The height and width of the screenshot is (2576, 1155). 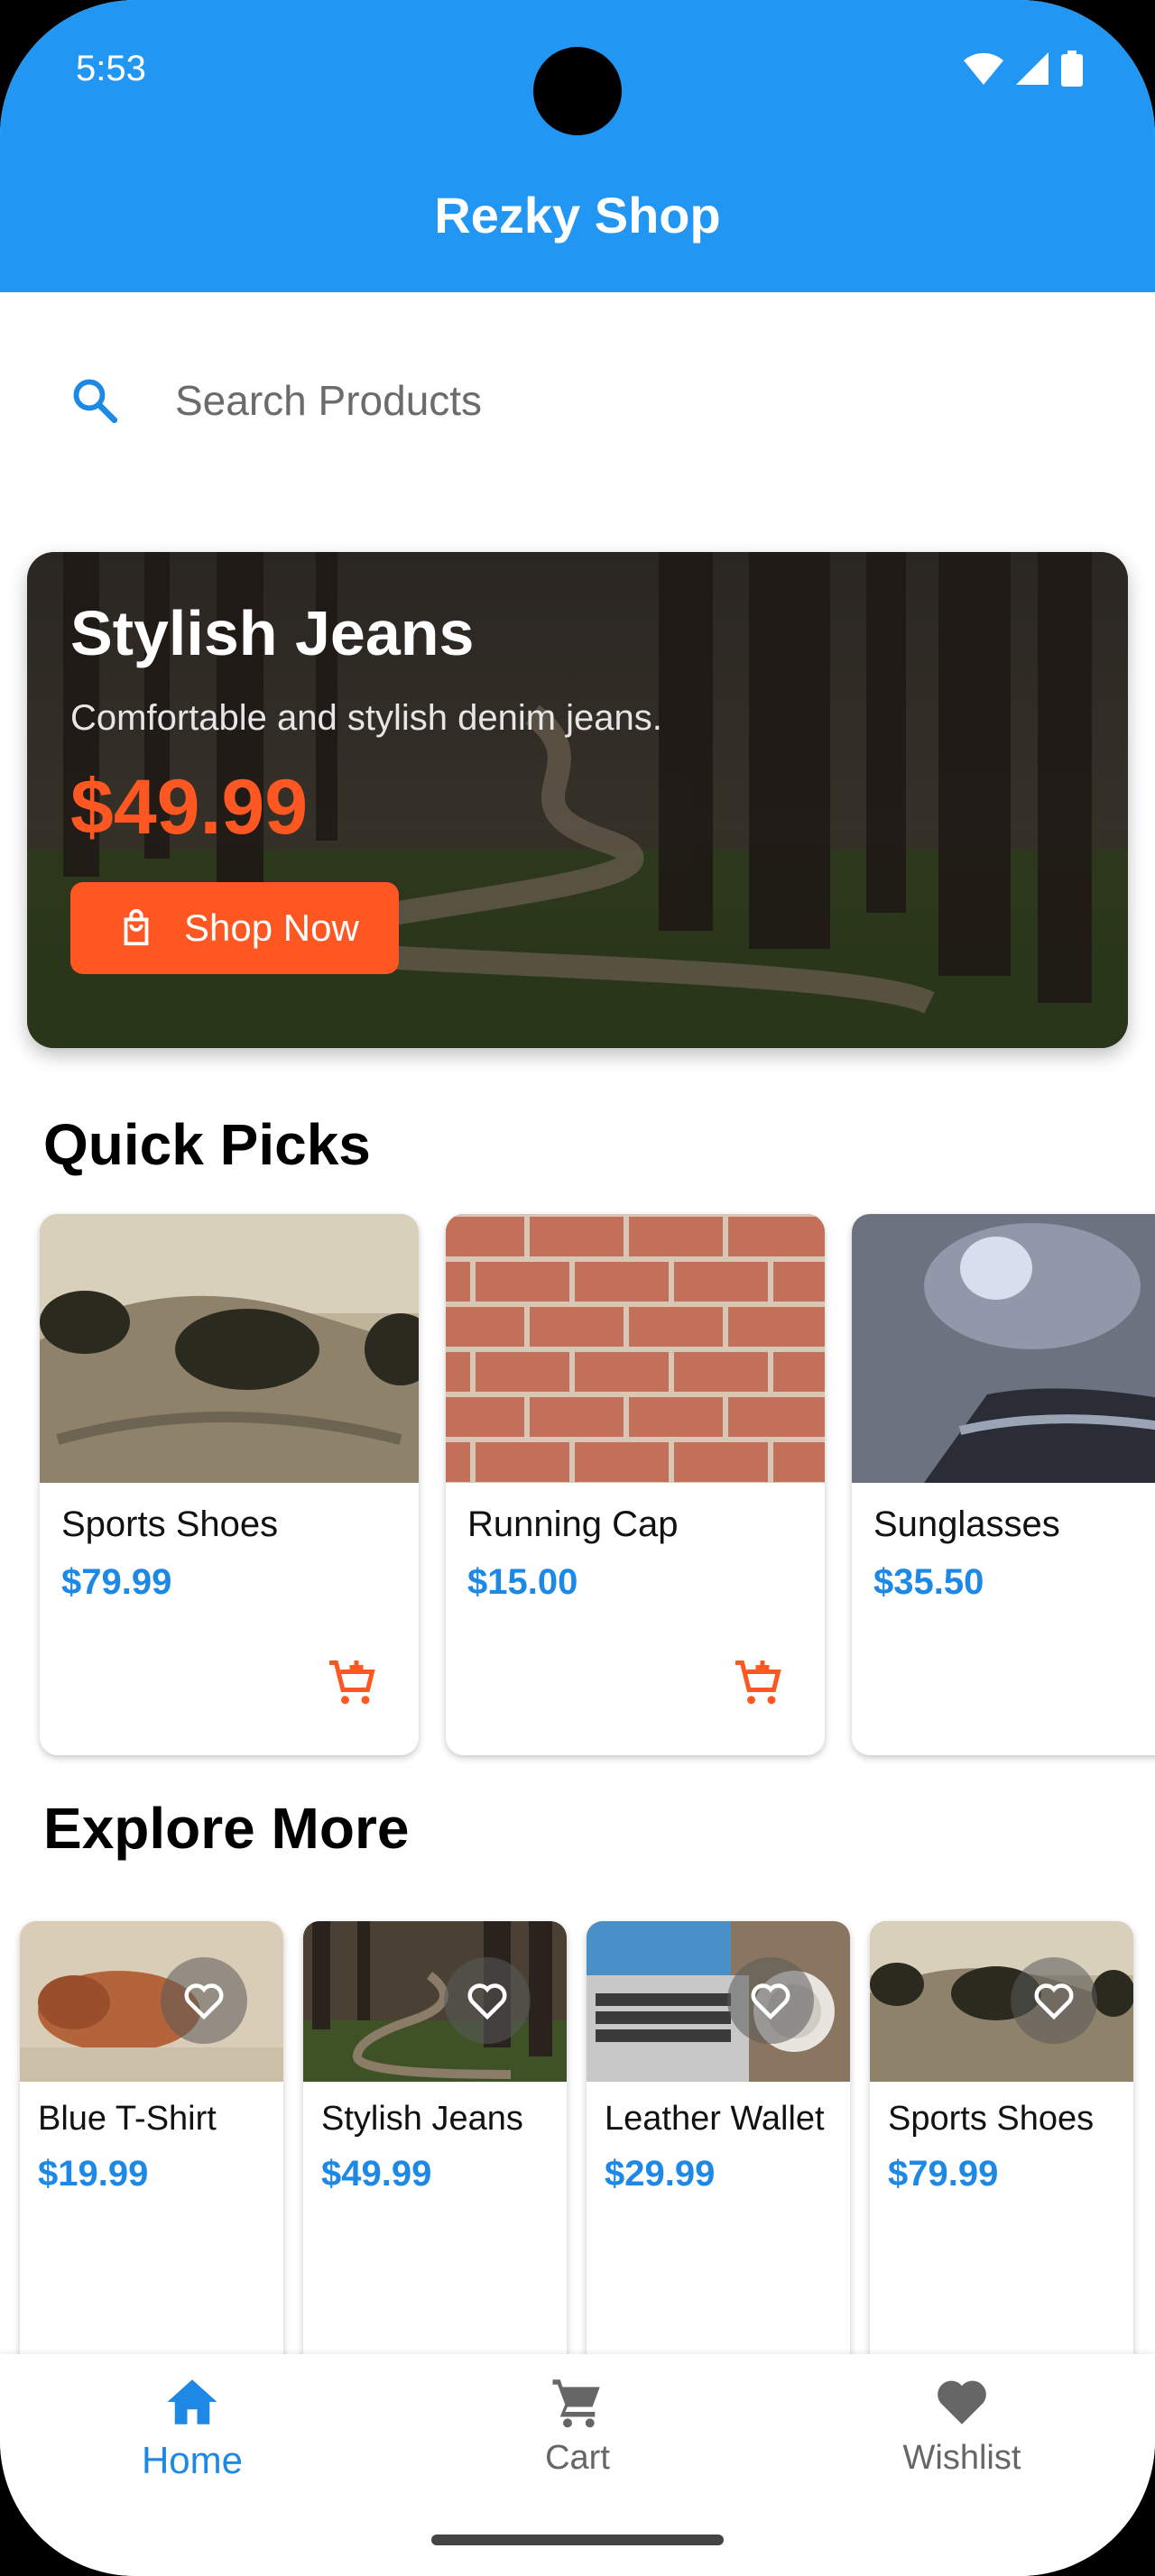 What do you see at coordinates (1032, 68) in the screenshot?
I see `signal-icon` at bounding box center [1032, 68].